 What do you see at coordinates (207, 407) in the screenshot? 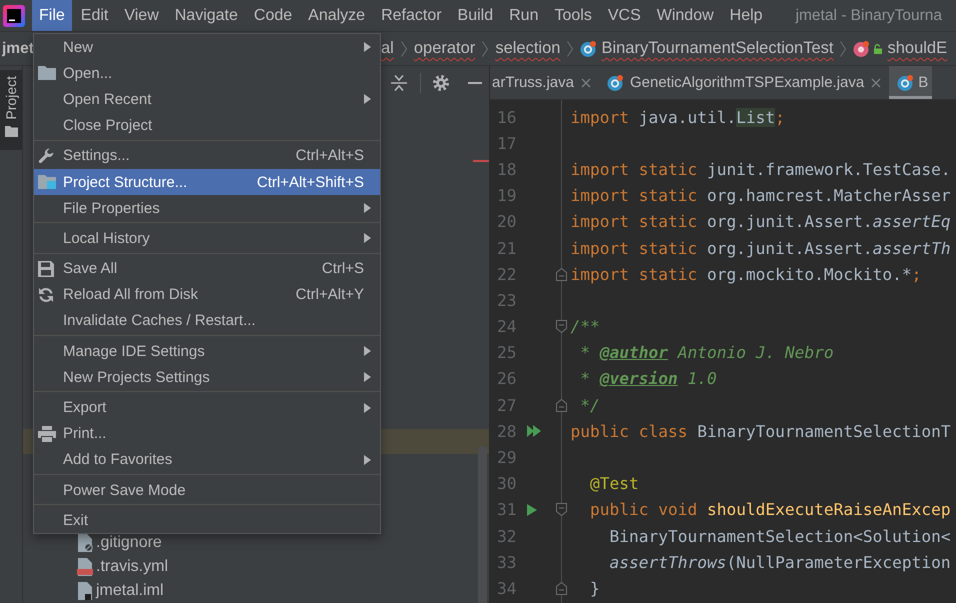
I see `menu-item: Export` at bounding box center [207, 407].